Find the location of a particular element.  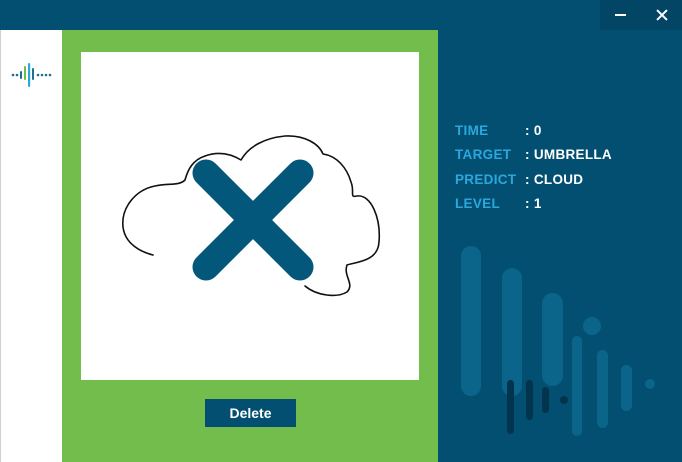

stat-value: : 0 is located at coordinates (533, 130).